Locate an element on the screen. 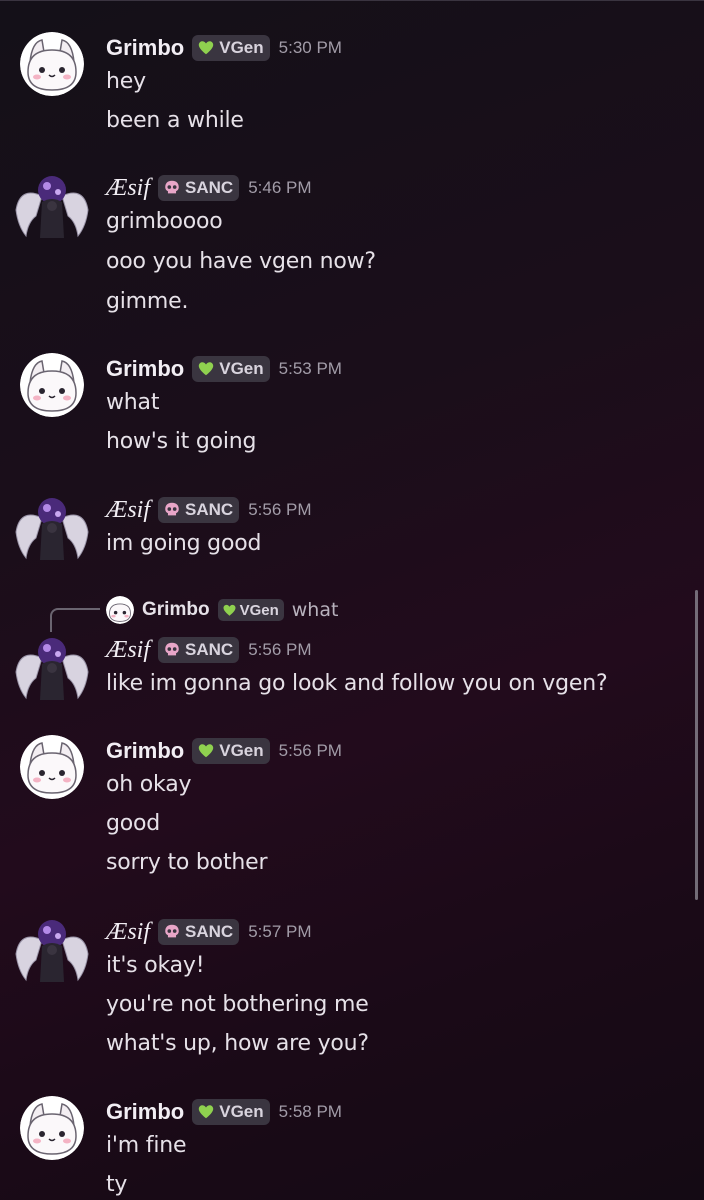 This screenshot has width=704, height=1200. message-line: i'm fine is located at coordinates (146, 1145).